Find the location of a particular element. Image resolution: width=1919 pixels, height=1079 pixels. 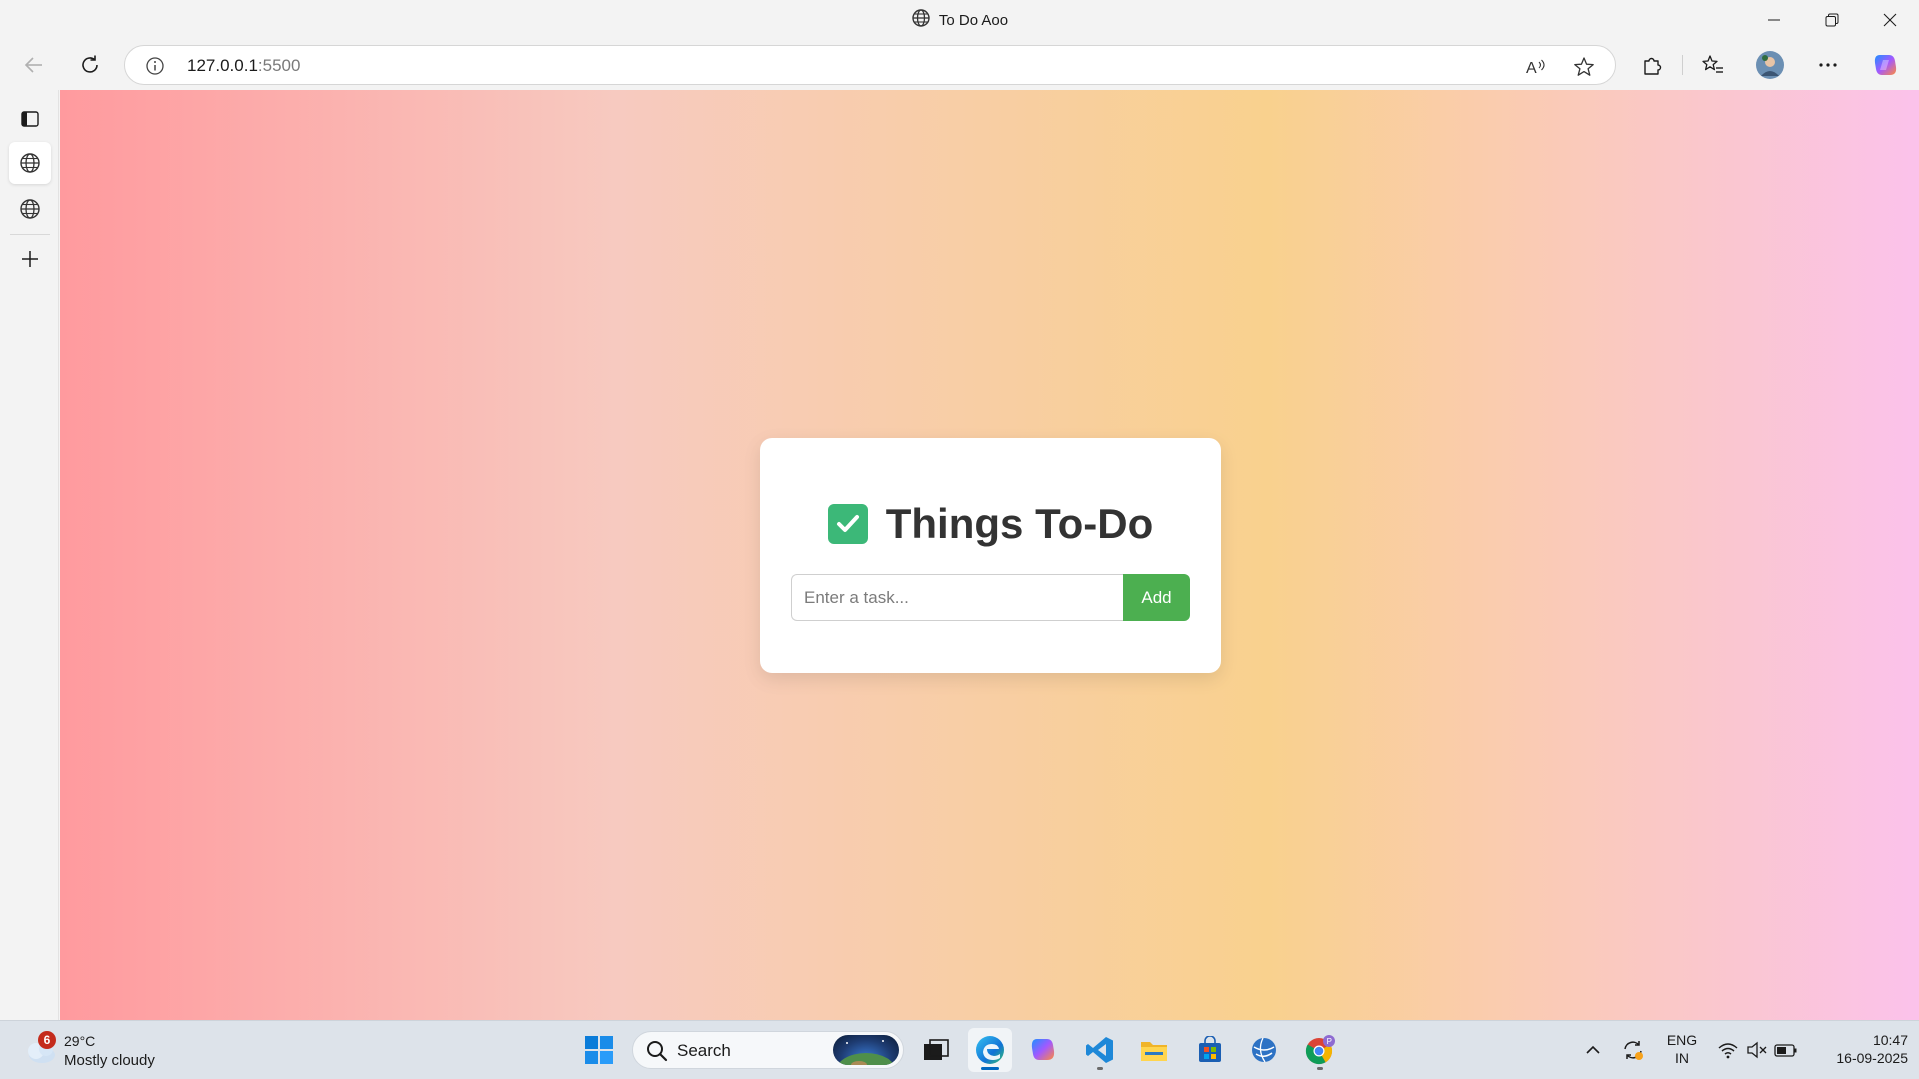

favorites-button is located at coordinates (1713, 65).